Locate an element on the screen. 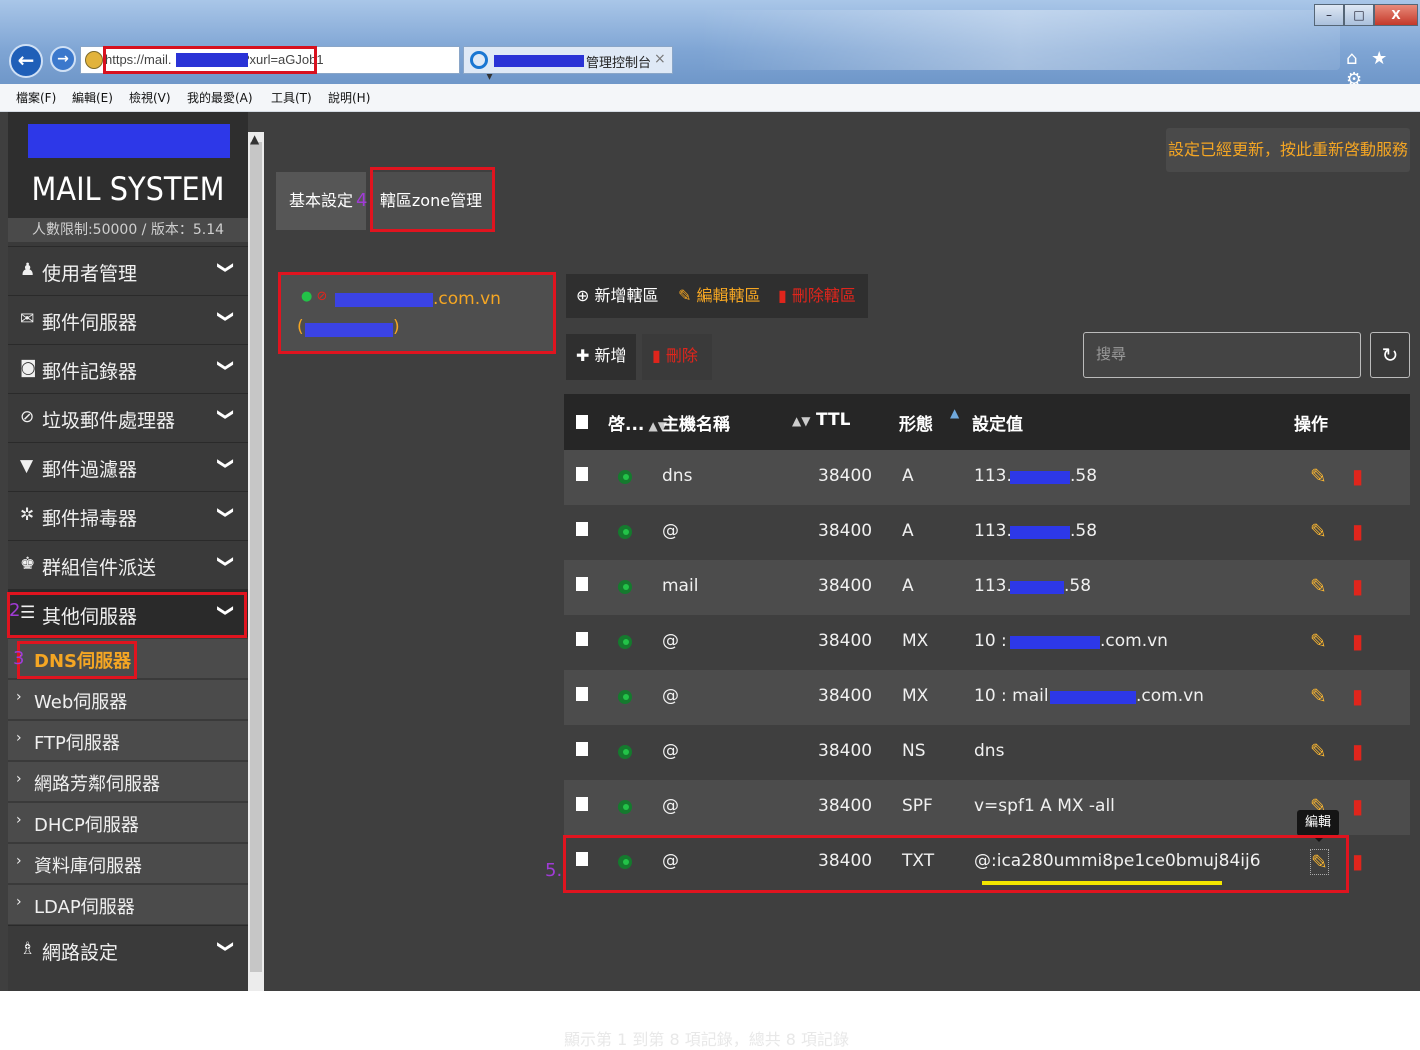 The width and height of the screenshot is (1420, 1050). sidebar-subitem-database: › 資料庫伺服器 is located at coordinates (128, 863).